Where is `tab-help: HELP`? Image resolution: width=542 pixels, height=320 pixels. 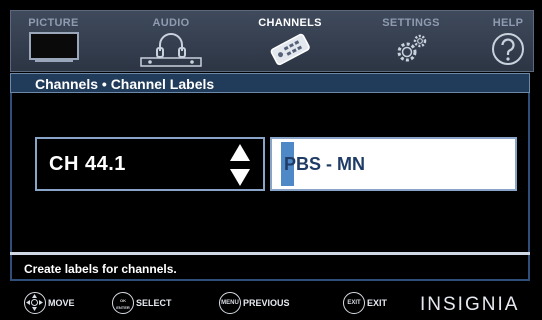 tab-help: HELP is located at coordinates (508, 42).